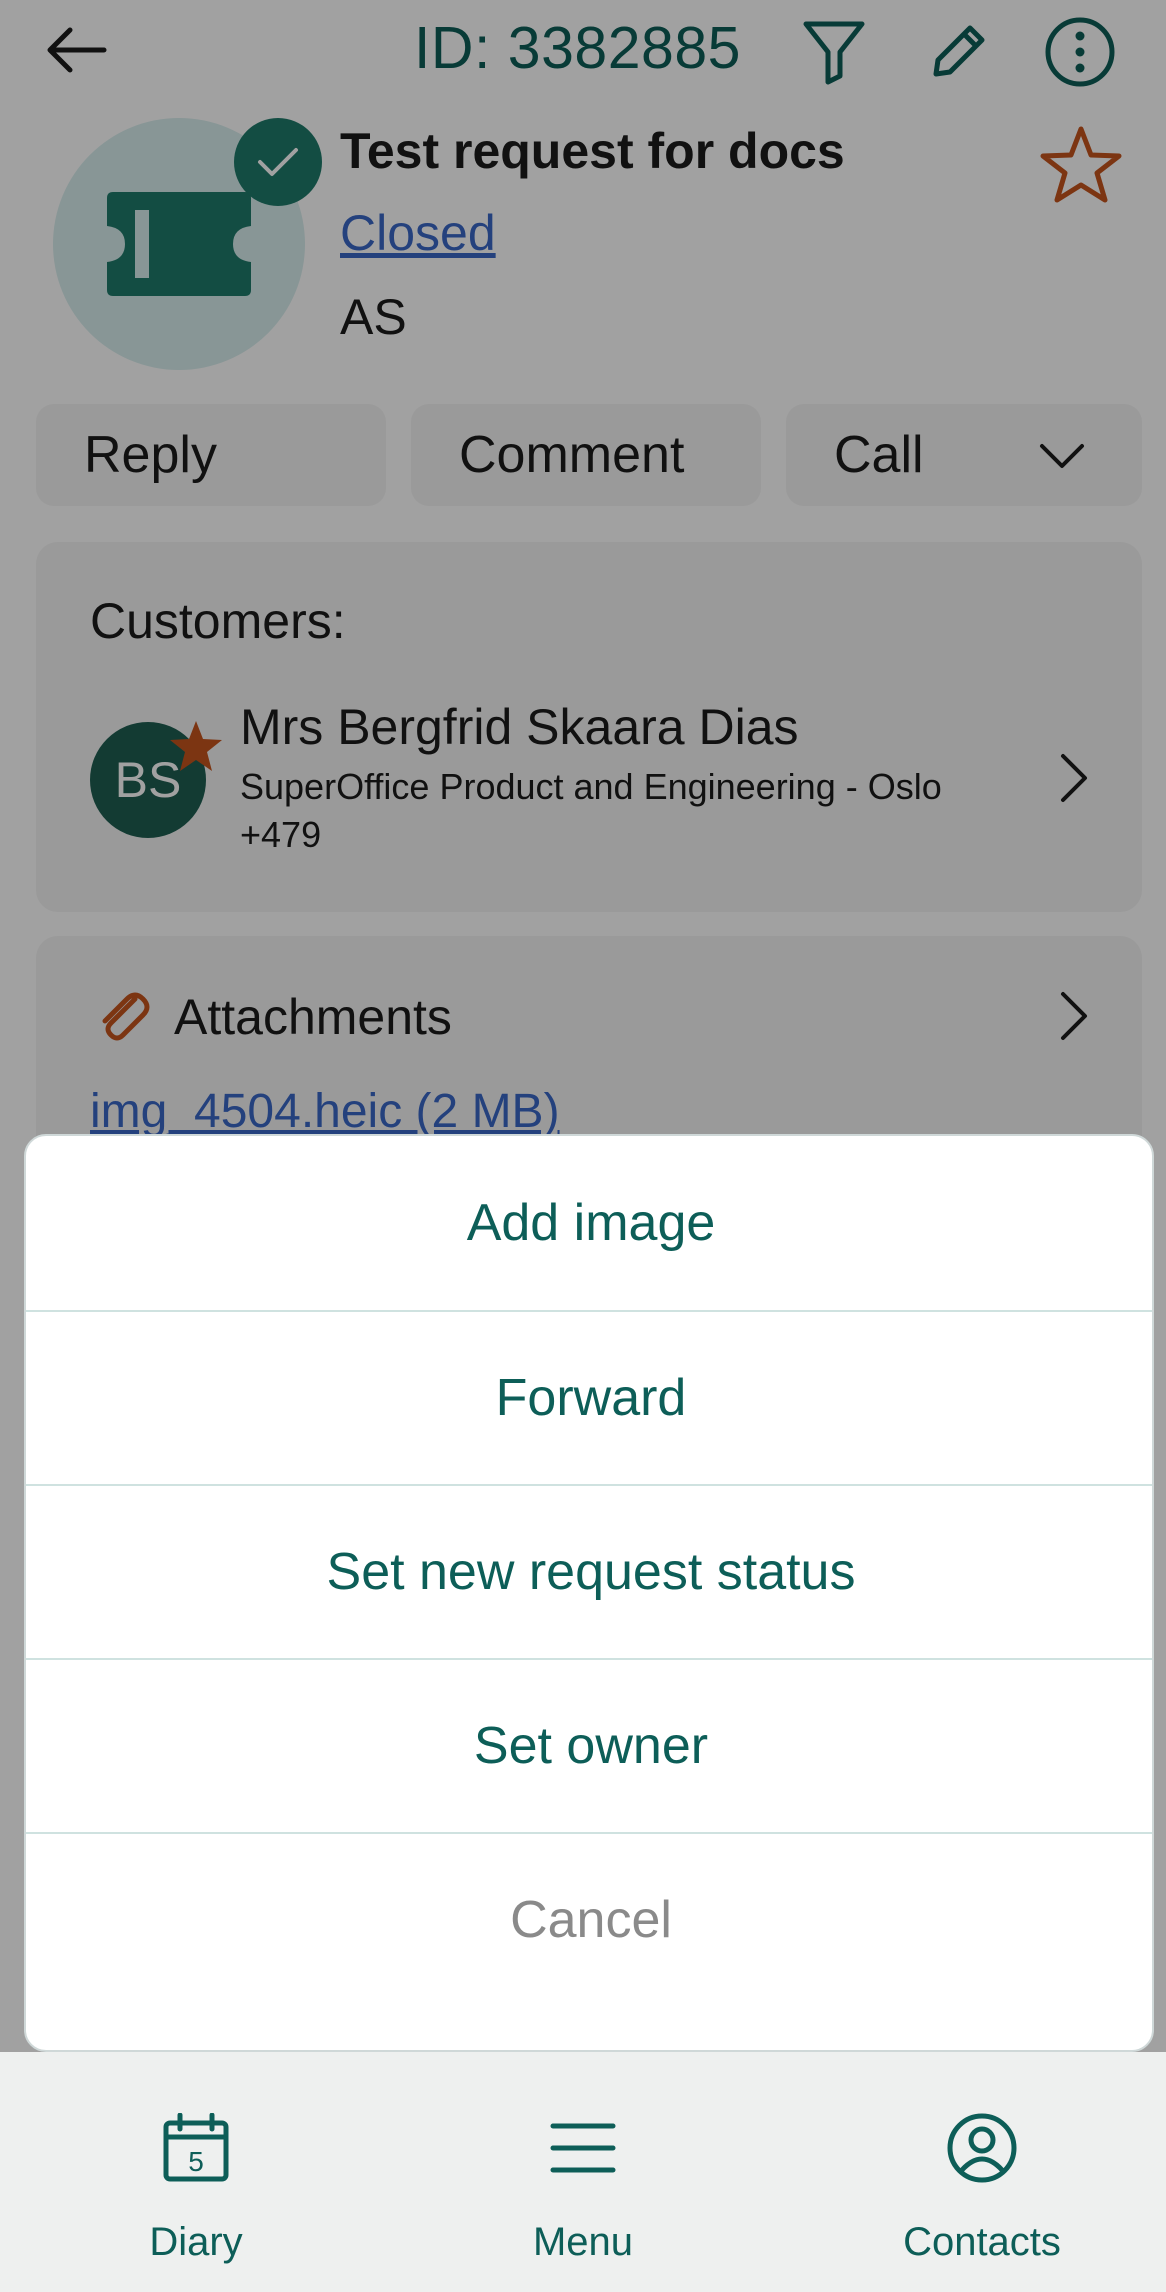 This screenshot has height=2292, width=1166. Describe the element at coordinates (589, 1571) in the screenshot. I see `set-request-status-option: Set new request status` at that location.